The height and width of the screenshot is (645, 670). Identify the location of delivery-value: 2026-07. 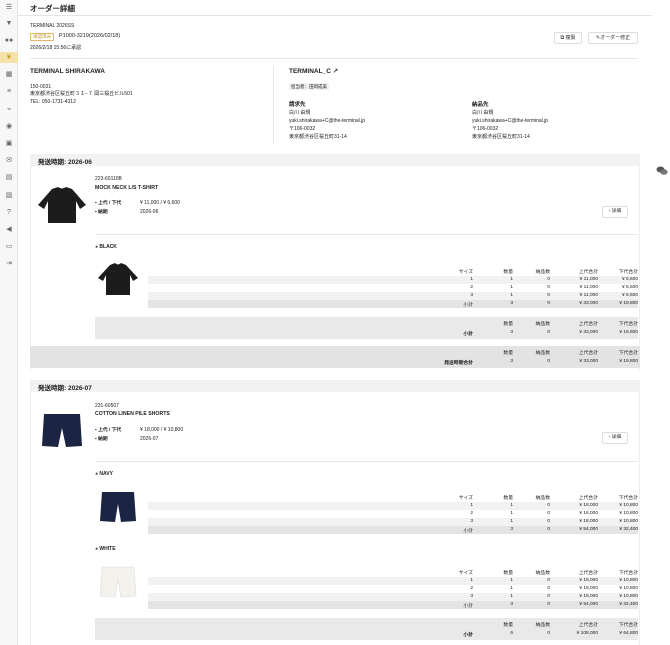
(149, 439).